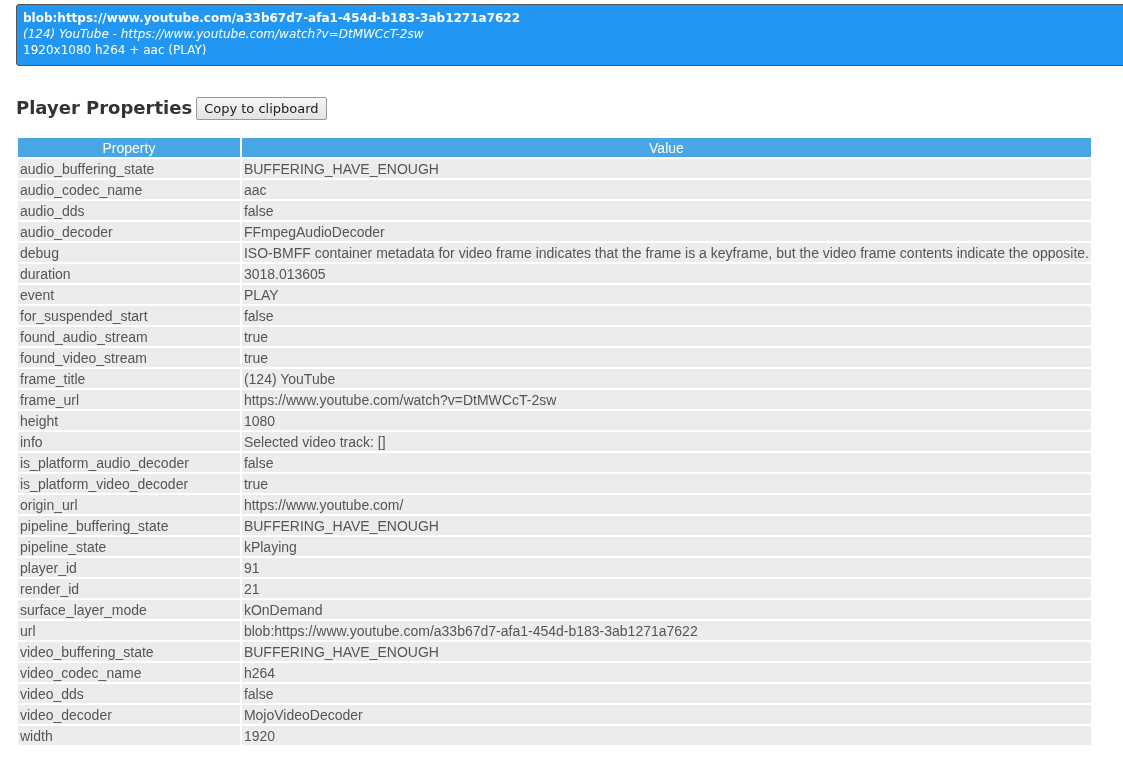  What do you see at coordinates (129, 609) in the screenshot?
I see `property-cell: surface_layer_mode` at bounding box center [129, 609].